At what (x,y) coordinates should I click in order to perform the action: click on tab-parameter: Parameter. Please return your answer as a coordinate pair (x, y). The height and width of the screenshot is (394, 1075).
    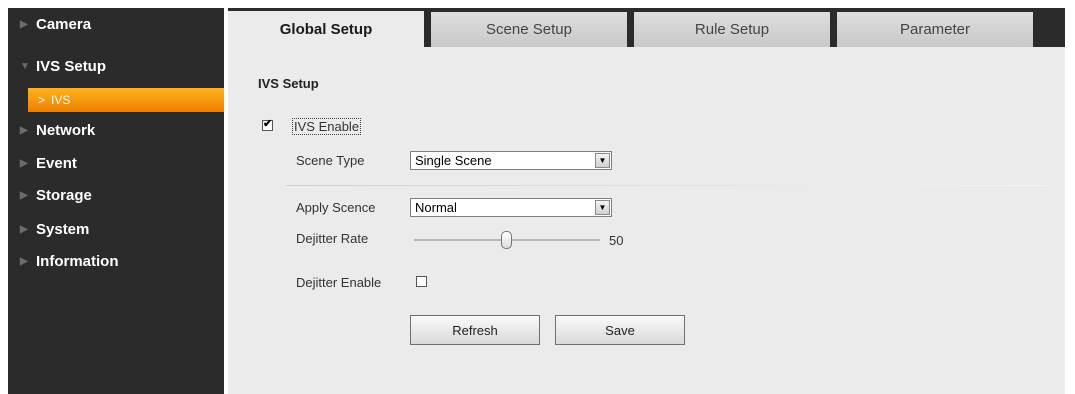
    Looking at the image, I should click on (935, 29).